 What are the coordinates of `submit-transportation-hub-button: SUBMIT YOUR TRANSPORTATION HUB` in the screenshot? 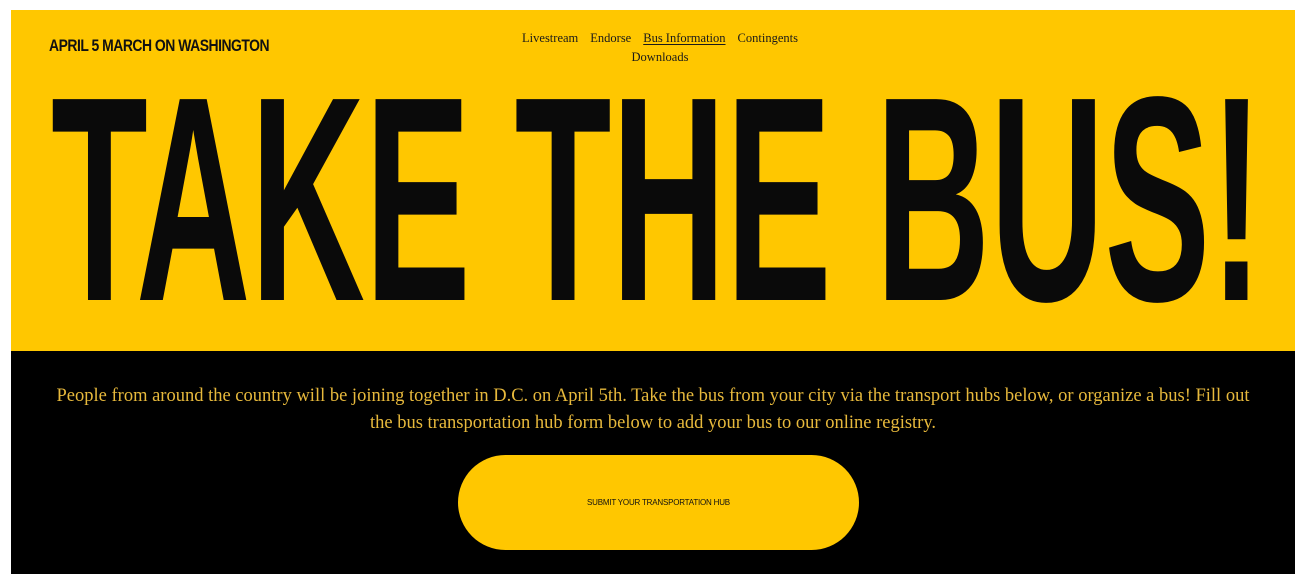 It's located at (658, 502).